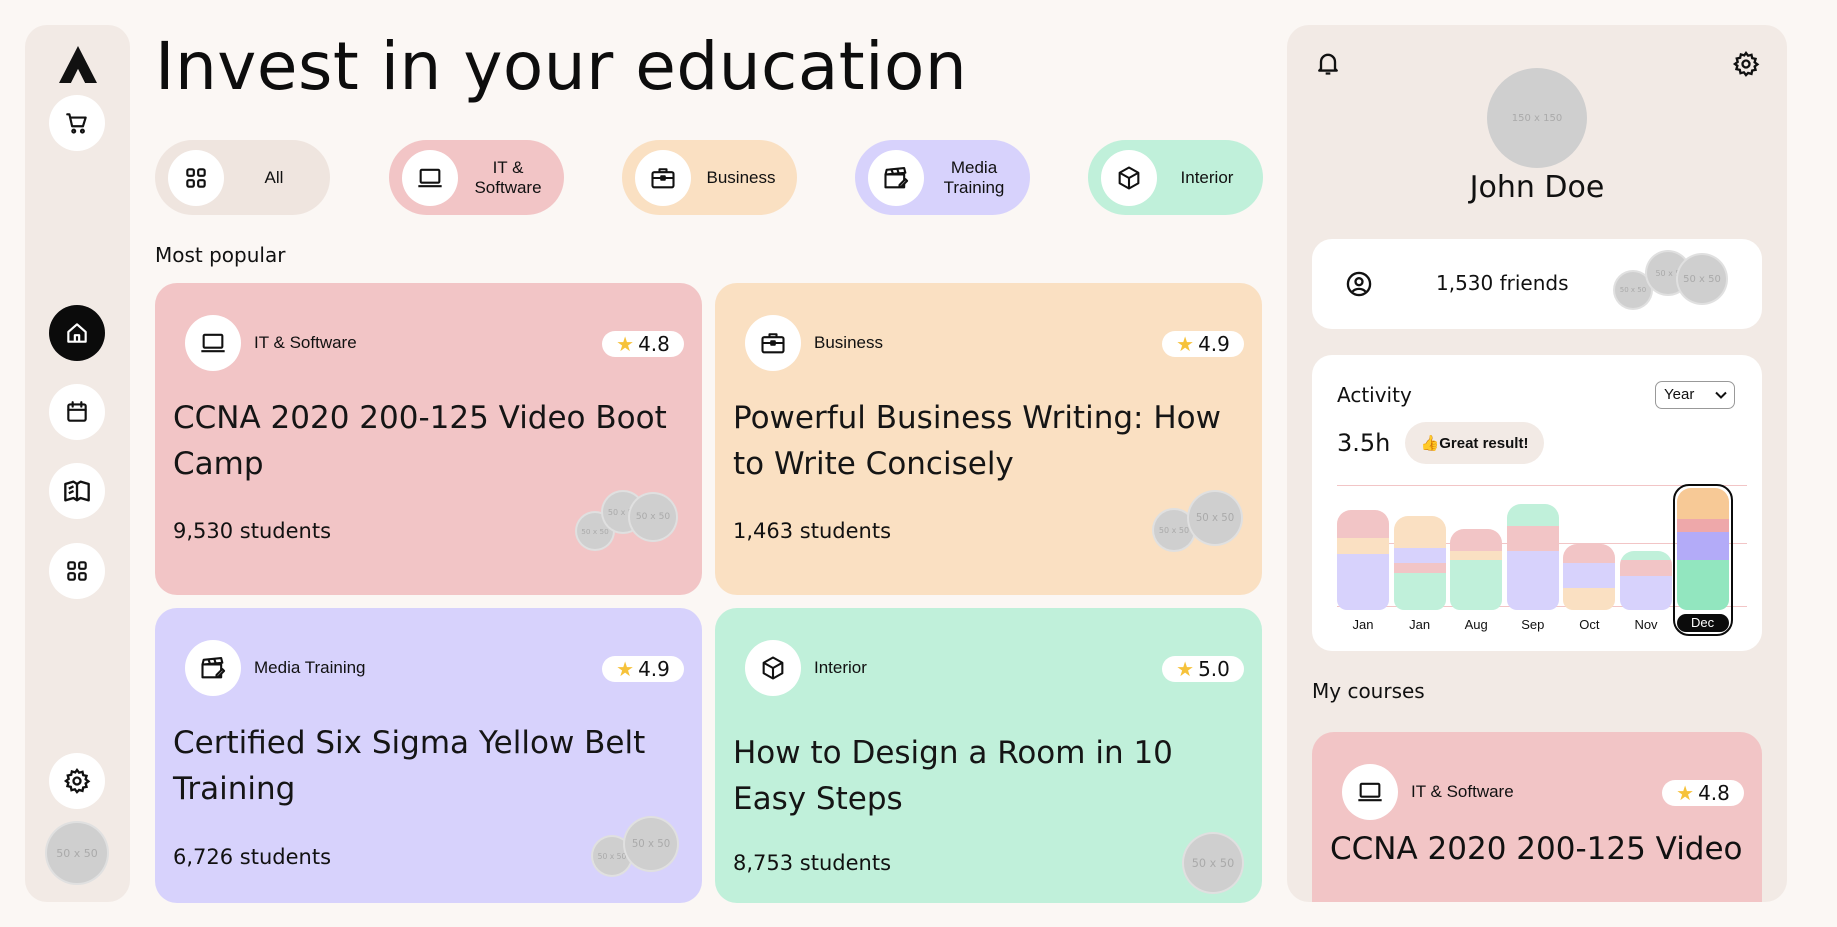  Describe the element at coordinates (1368, 691) in the screenshot. I see `my-courses-heading: My courses` at that location.